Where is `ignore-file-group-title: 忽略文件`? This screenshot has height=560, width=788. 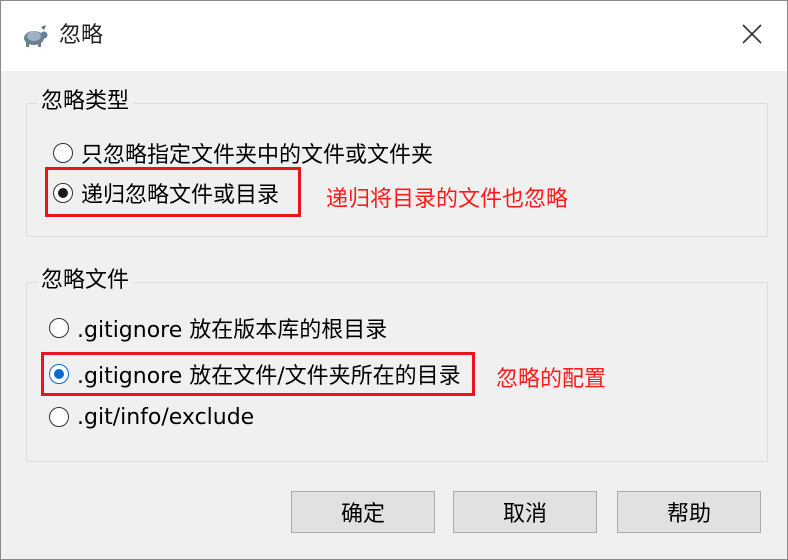
ignore-file-group-title: 忽略文件 is located at coordinates (85, 281).